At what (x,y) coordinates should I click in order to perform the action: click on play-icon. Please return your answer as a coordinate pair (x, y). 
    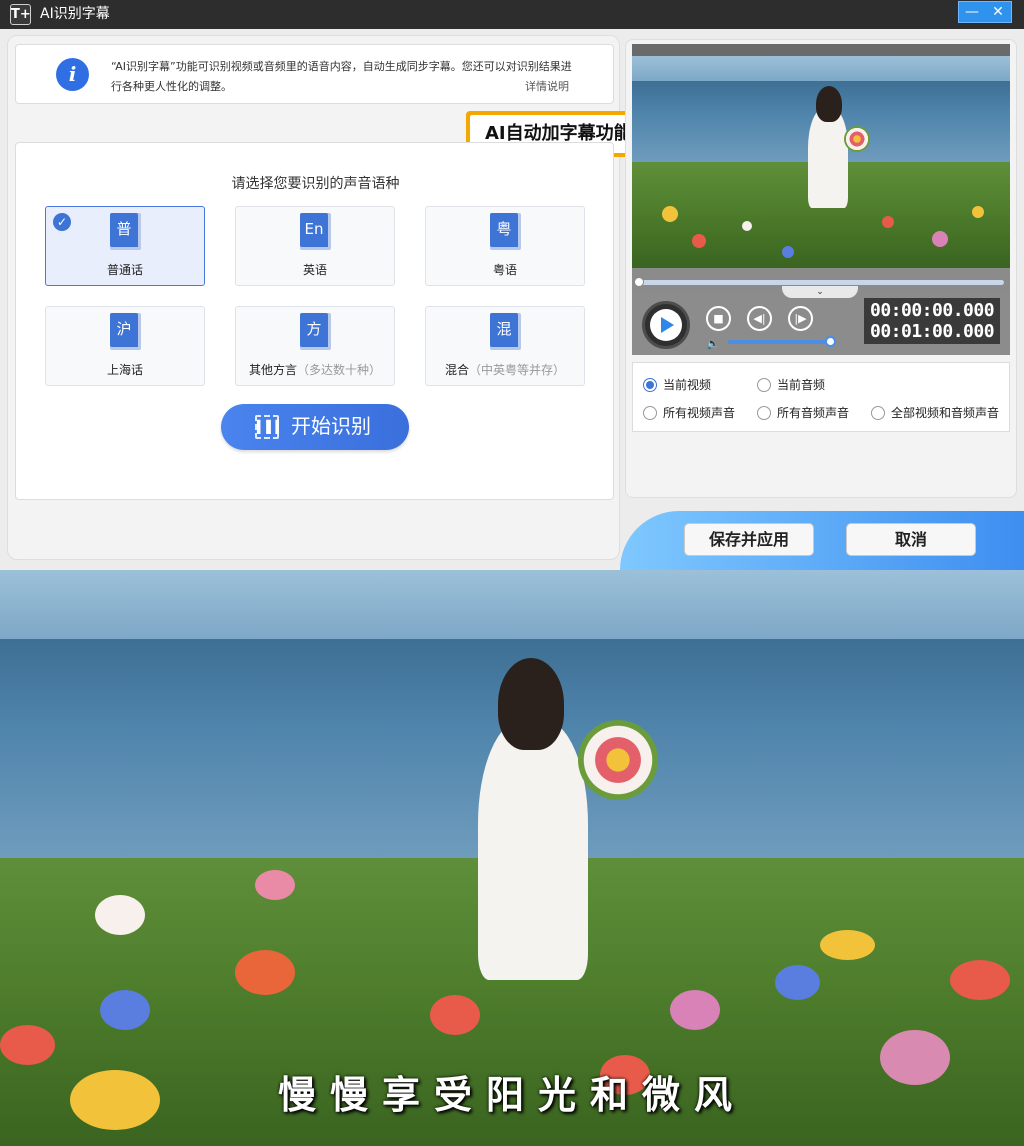
    Looking at the image, I should click on (667, 325).